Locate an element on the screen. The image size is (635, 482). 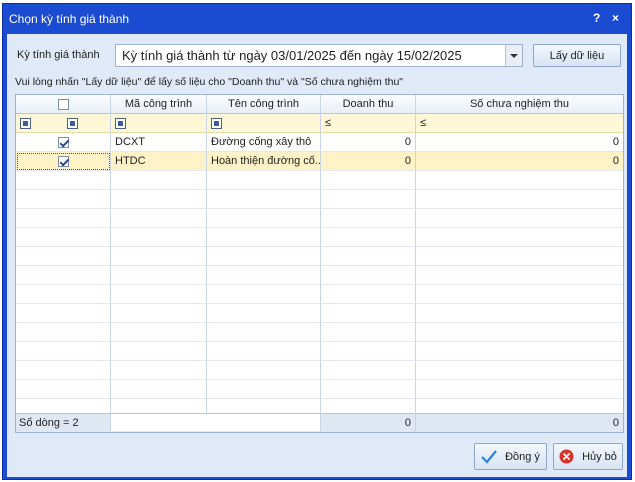
filter-row: ≤ ≤ is located at coordinates (319, 123).